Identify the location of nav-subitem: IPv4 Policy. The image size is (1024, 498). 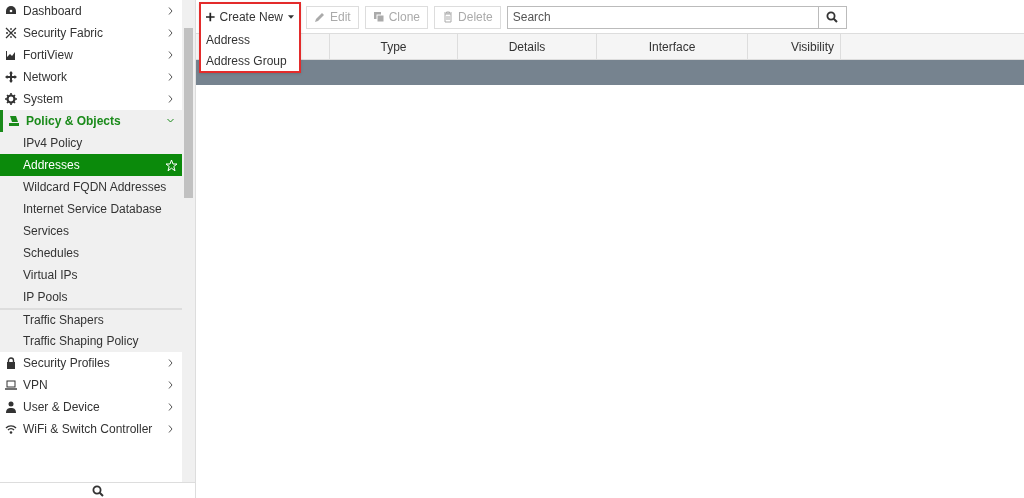
(91, 143).